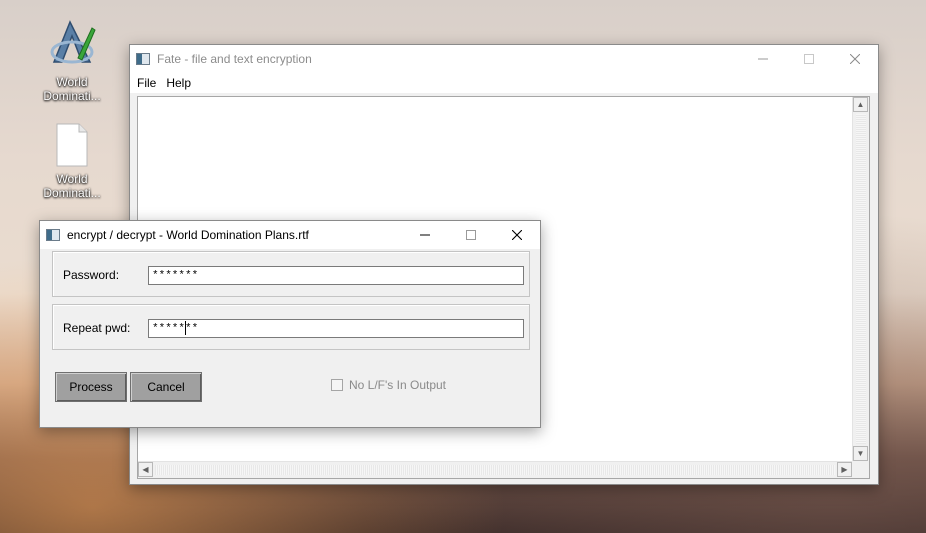  What do you see at coordinates (860, 469) in the screenshot?
I see `scroll-corner` at bounding box center [860, 469].